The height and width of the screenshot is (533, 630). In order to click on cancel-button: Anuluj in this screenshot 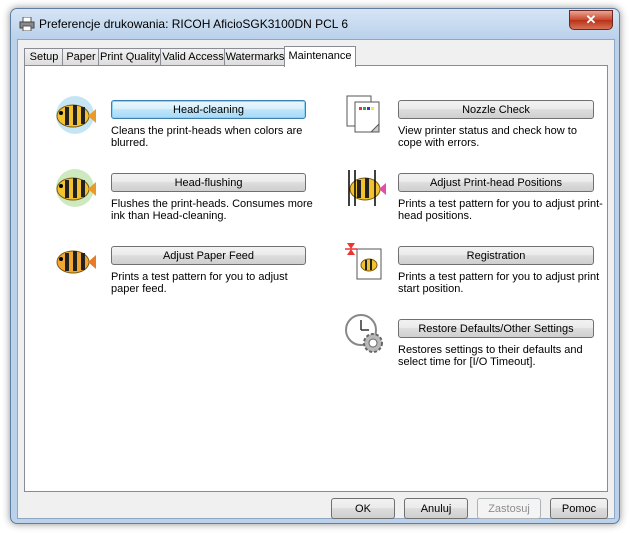, I will do `click(436, 508)`.